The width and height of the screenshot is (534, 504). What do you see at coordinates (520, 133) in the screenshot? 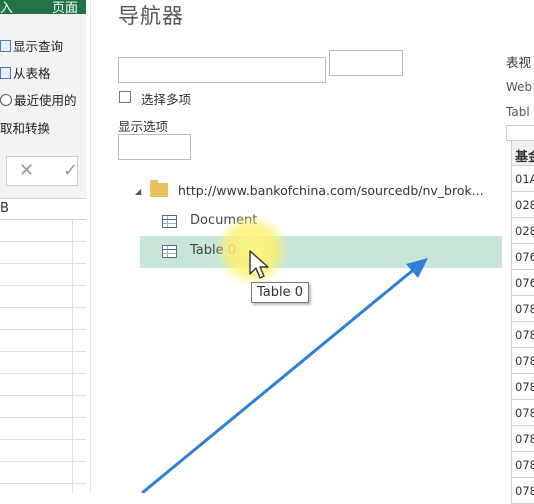
I see `preview-search-box` at bounding box center [520, 133].